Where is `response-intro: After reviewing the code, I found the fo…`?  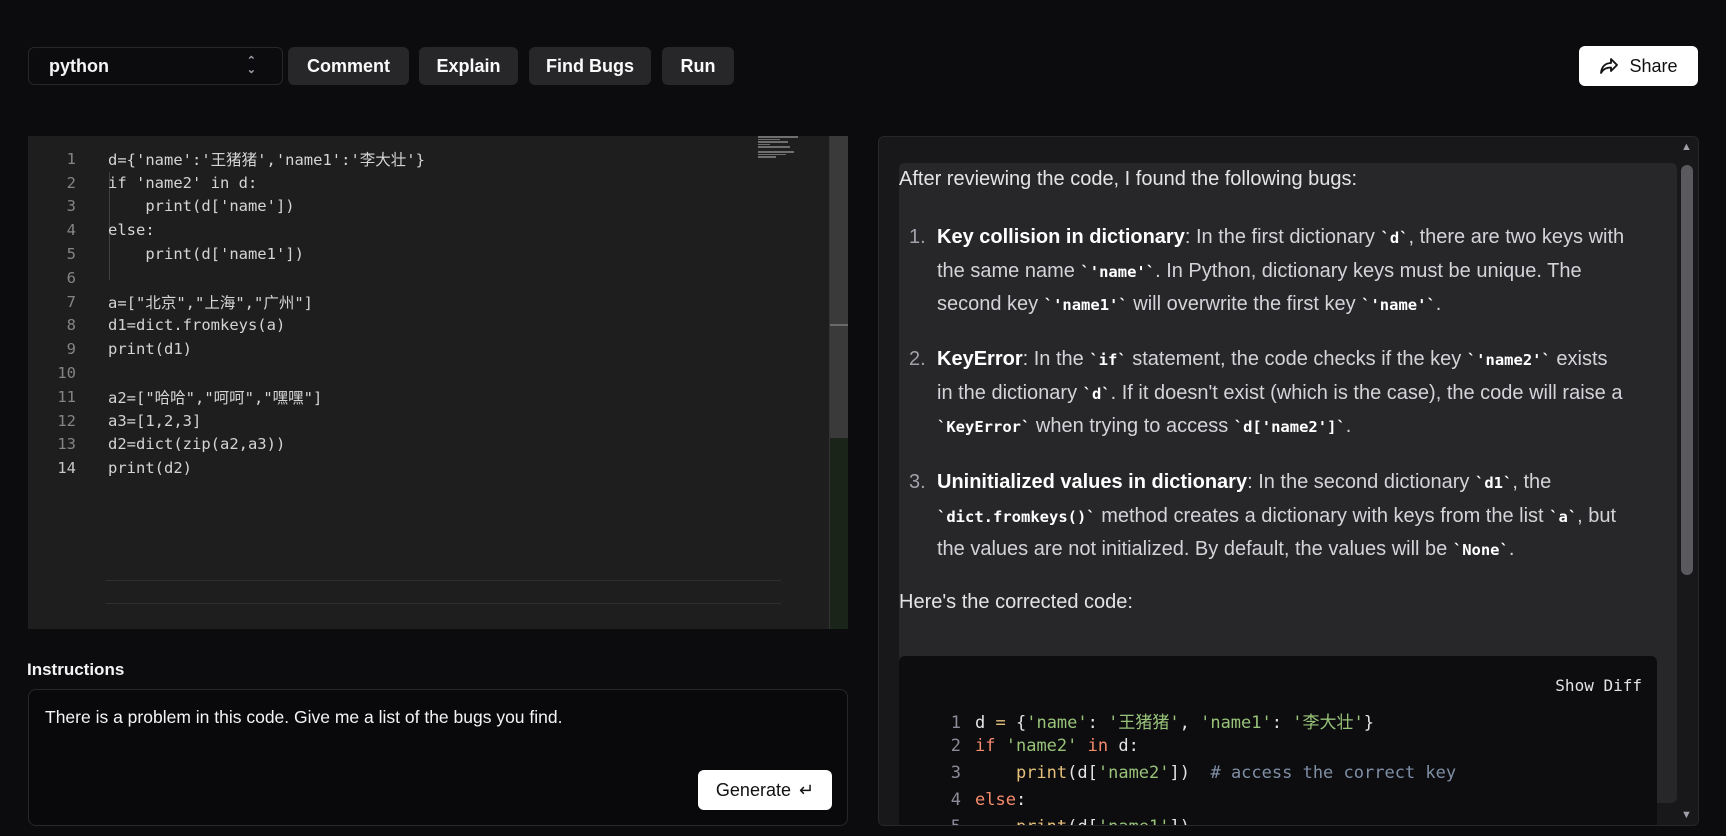
response-intro: After reviewing the code, I found the fo… is located at coordinates (1128, 179).